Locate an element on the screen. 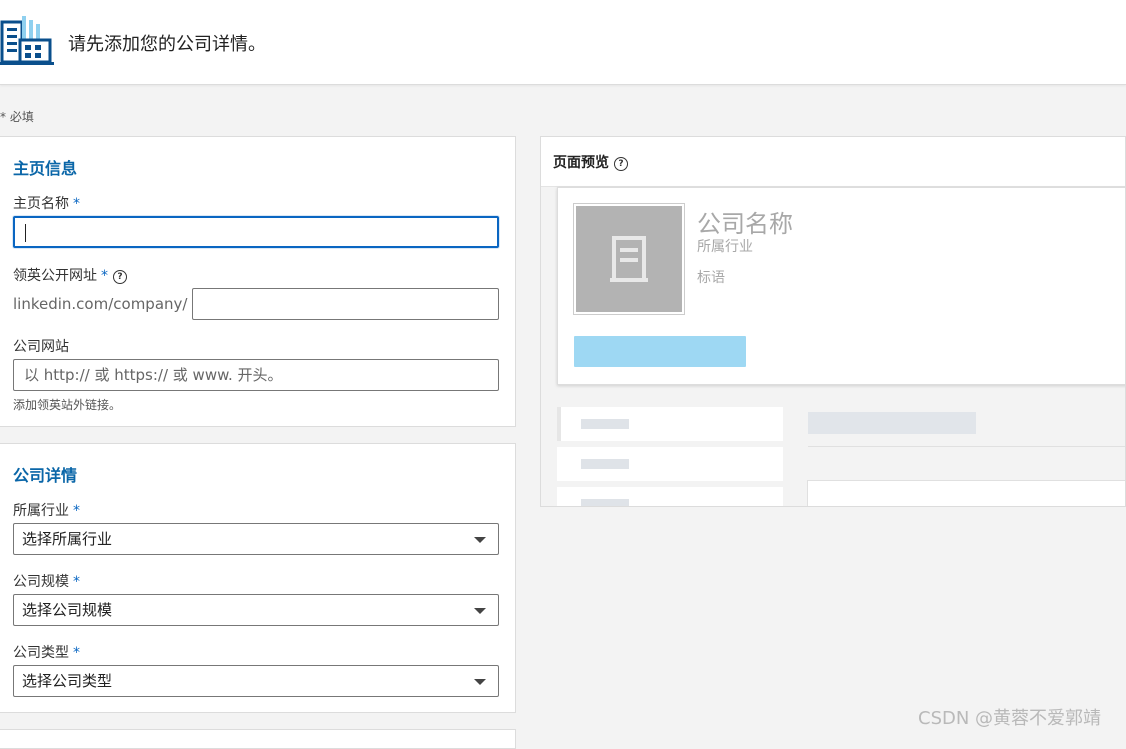 The width and height of the screenshot is (1126, 749). type-label: 公司类型 * is located at coordinates (46, 652).